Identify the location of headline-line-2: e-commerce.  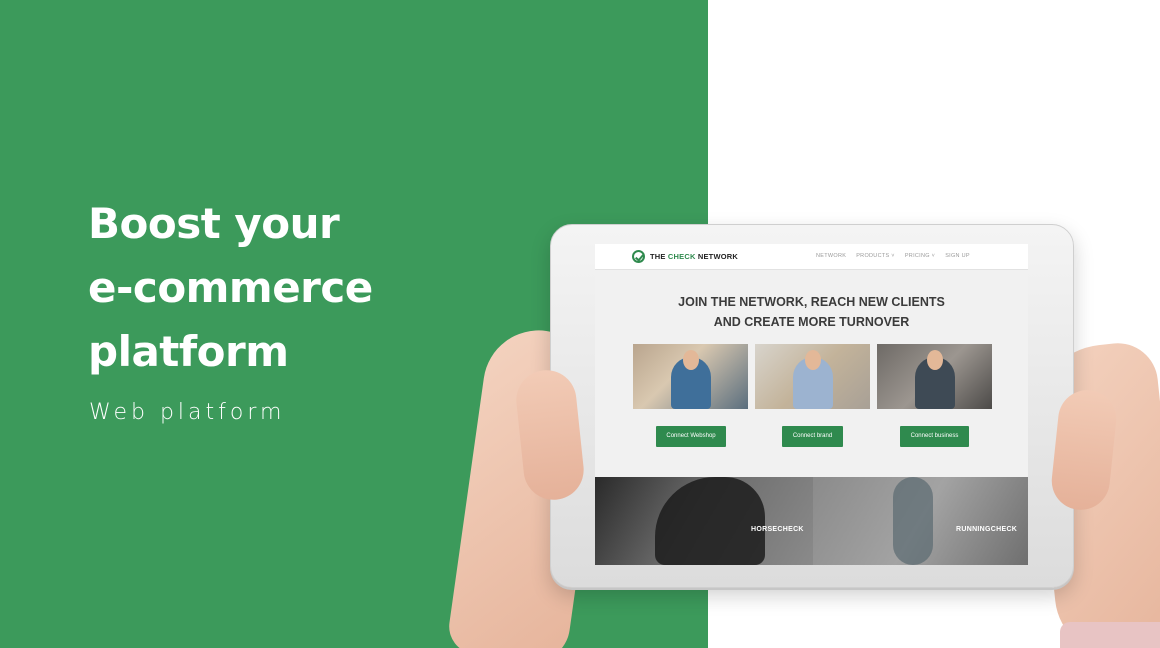
(230, 287).